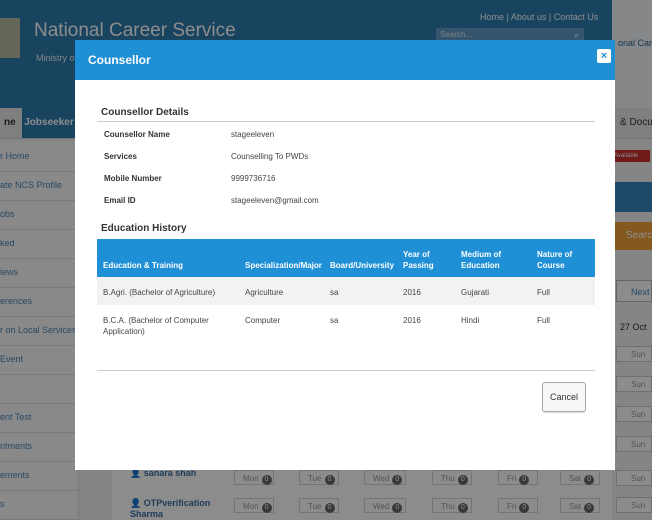 This screenshot has height=520, width=652. Describe the element at coordinates (270, 156) in the screenshot. I see `services-value: Counselling To PWDs` at that location.